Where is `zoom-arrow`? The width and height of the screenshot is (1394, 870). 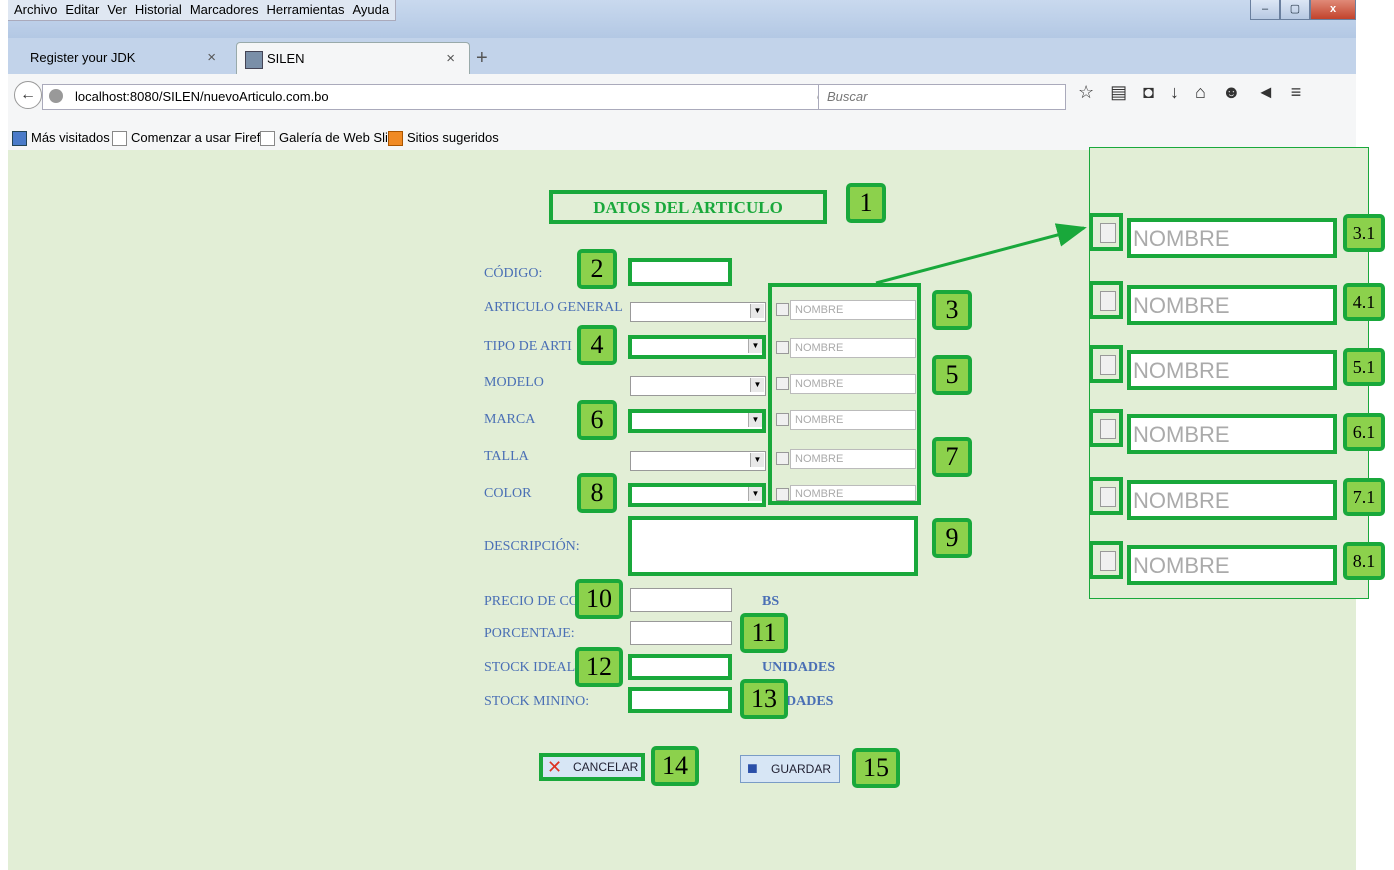
zoom-arrow is located at coordinates (981, 254).